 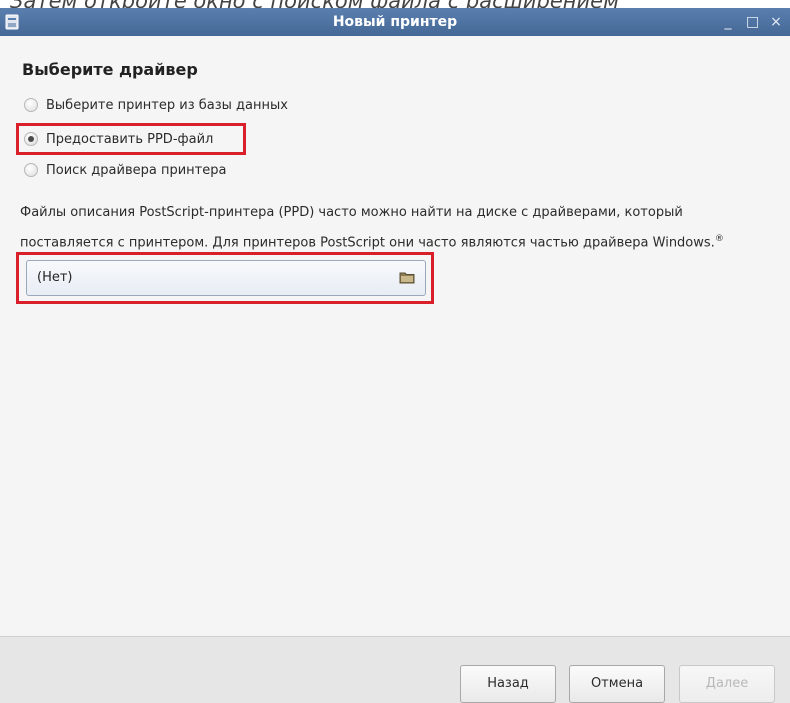 I want to click on option-database-label: Выберите принтер из базы данных, so click(x=167, y=105).